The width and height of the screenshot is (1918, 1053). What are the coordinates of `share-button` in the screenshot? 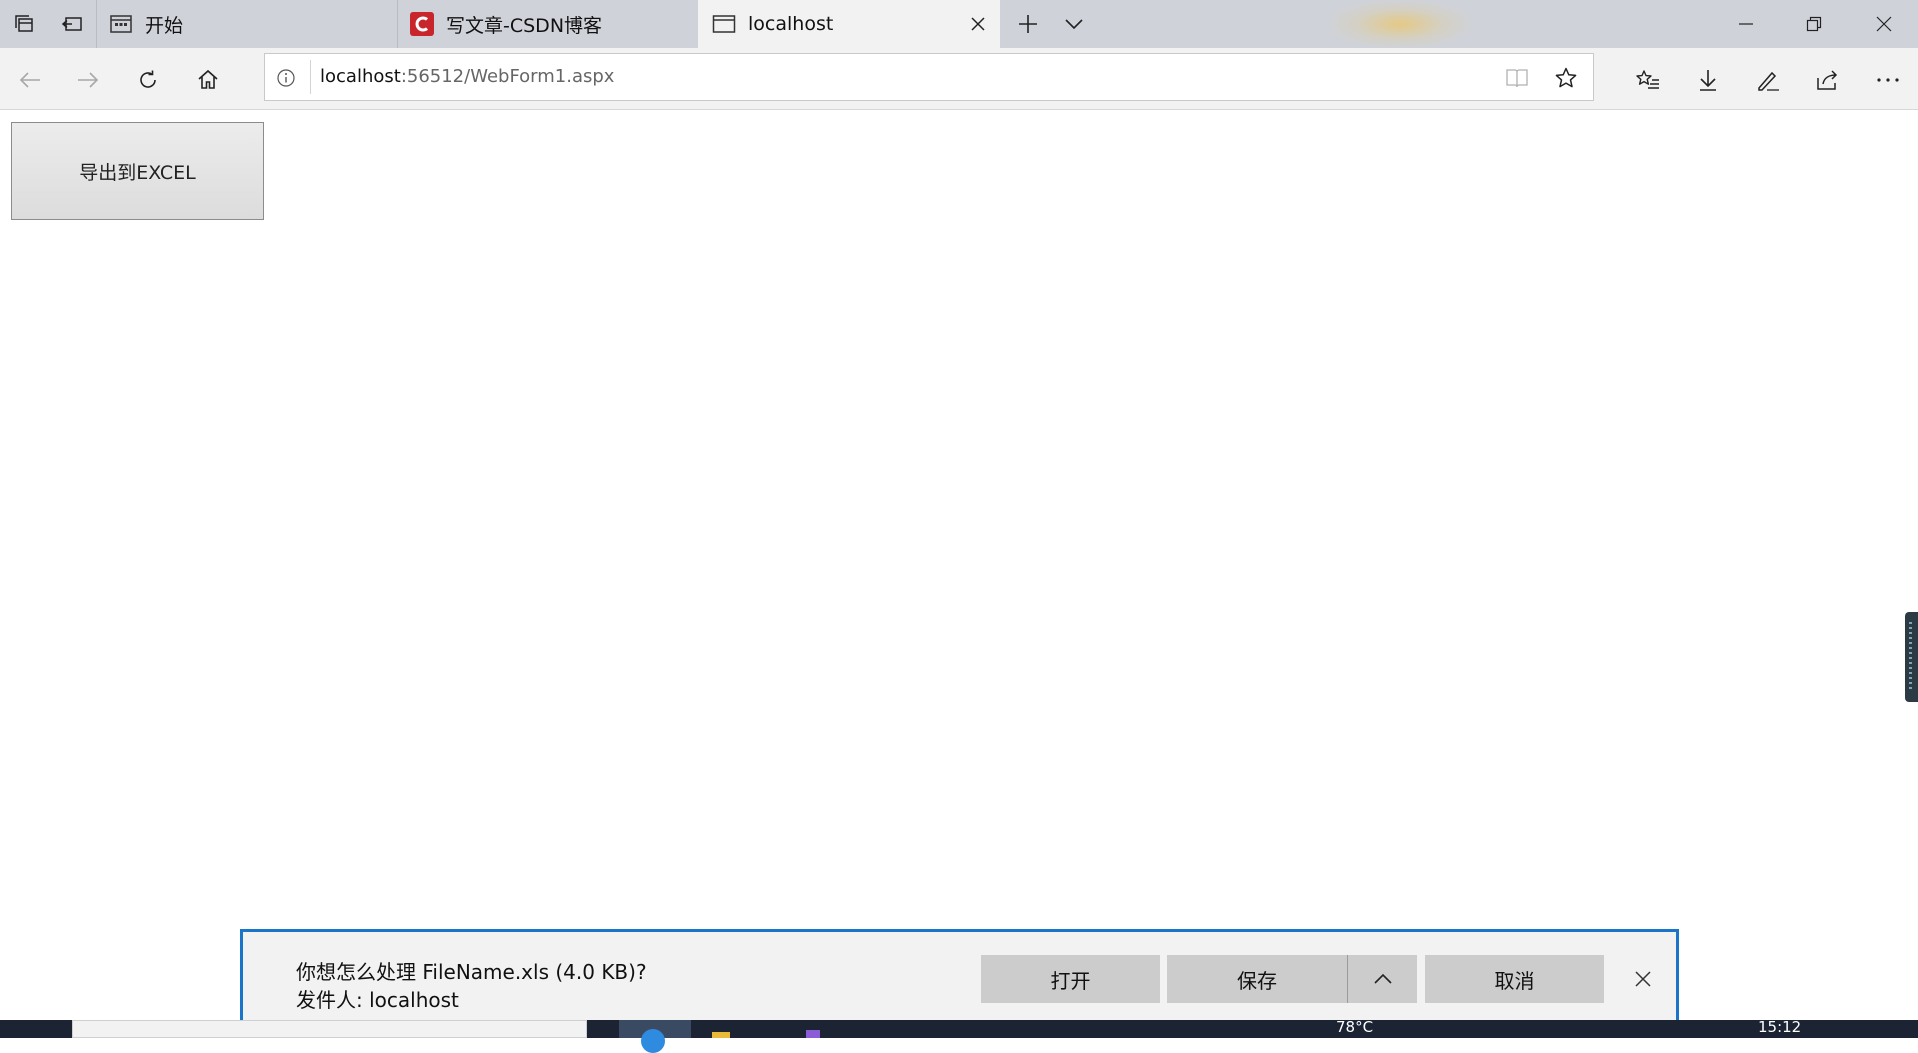 It's located at (1828, 80).